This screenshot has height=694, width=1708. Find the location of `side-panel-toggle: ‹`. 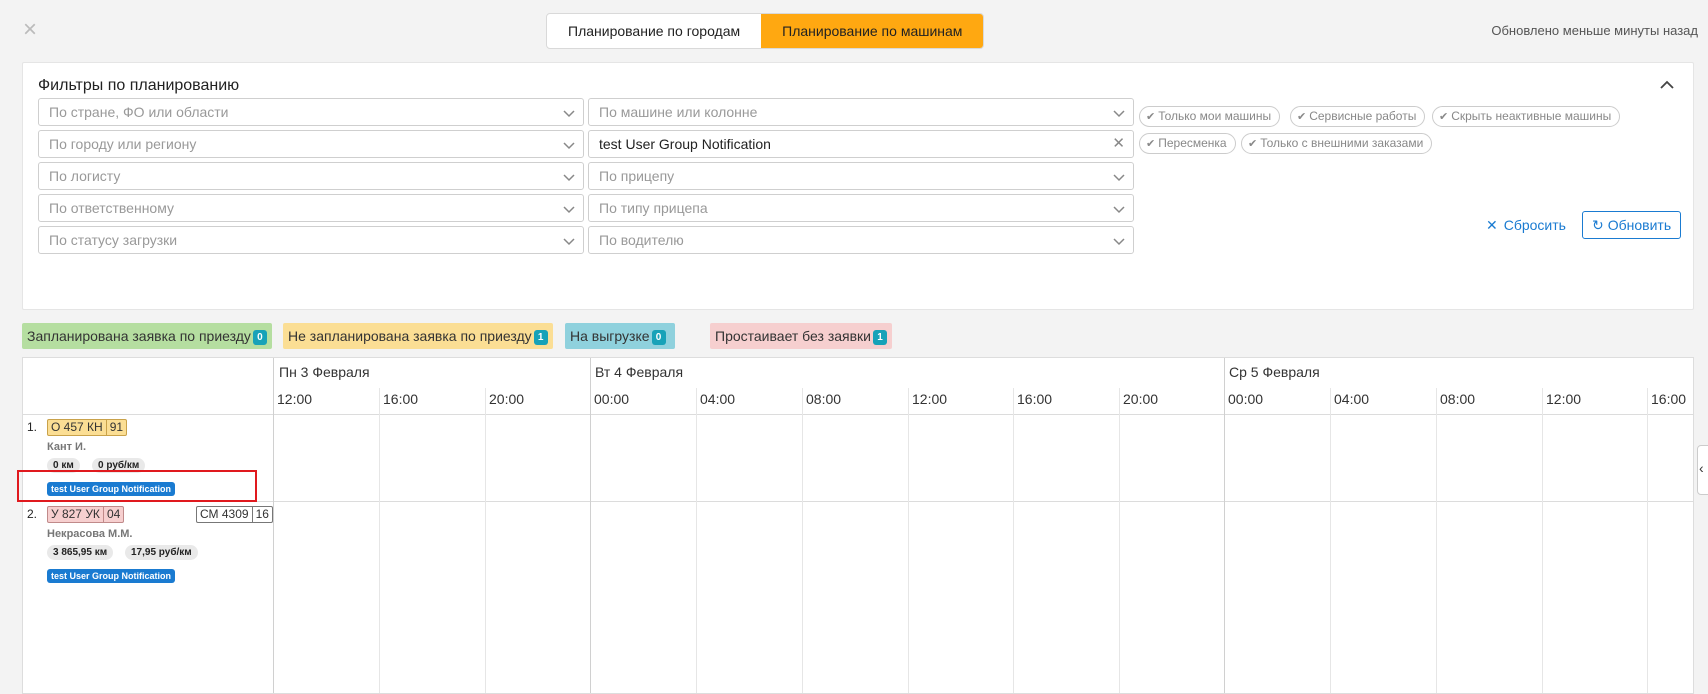

side-panel-toggle: ‹ is located at coordinates (1702, 470).